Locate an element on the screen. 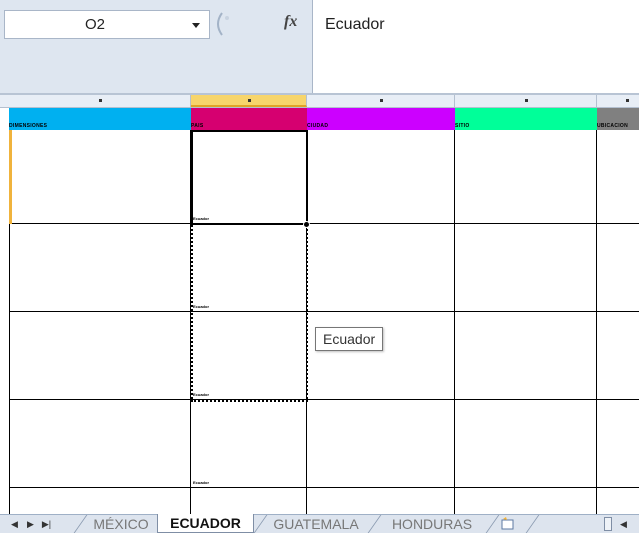 Image resolution: width=639 pixels, height=533 pixels. header-cell: PAIS is located at coordinates (249, 119).